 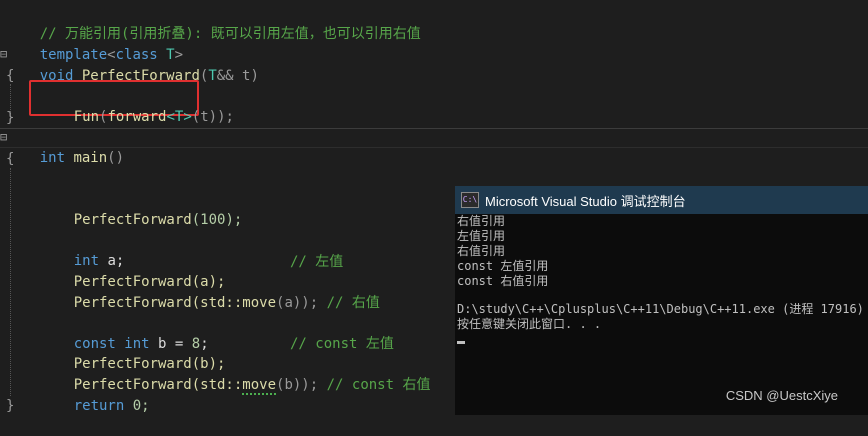 I want to click on keyword-return: return, so click(x=99, y=406).